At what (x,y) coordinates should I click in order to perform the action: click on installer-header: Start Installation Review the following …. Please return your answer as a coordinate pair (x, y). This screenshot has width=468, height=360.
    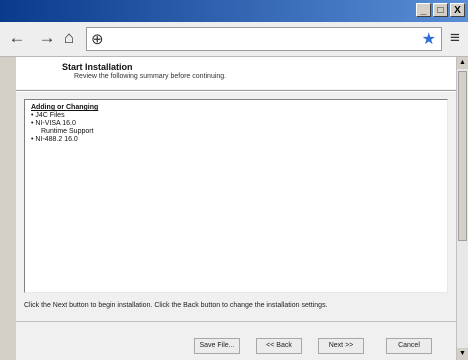
    Looking at the image, I should click on (236, 73).